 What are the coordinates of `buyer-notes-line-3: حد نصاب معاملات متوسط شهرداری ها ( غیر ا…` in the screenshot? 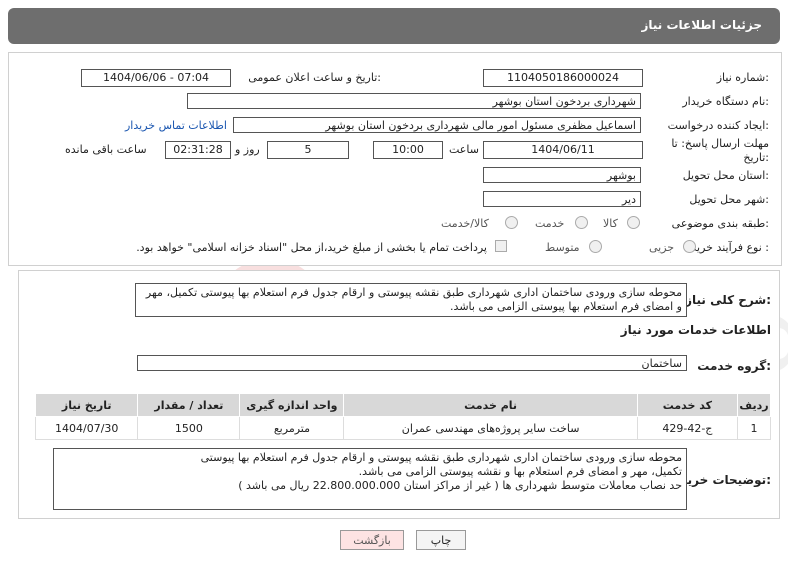 It's located at (460, 485).